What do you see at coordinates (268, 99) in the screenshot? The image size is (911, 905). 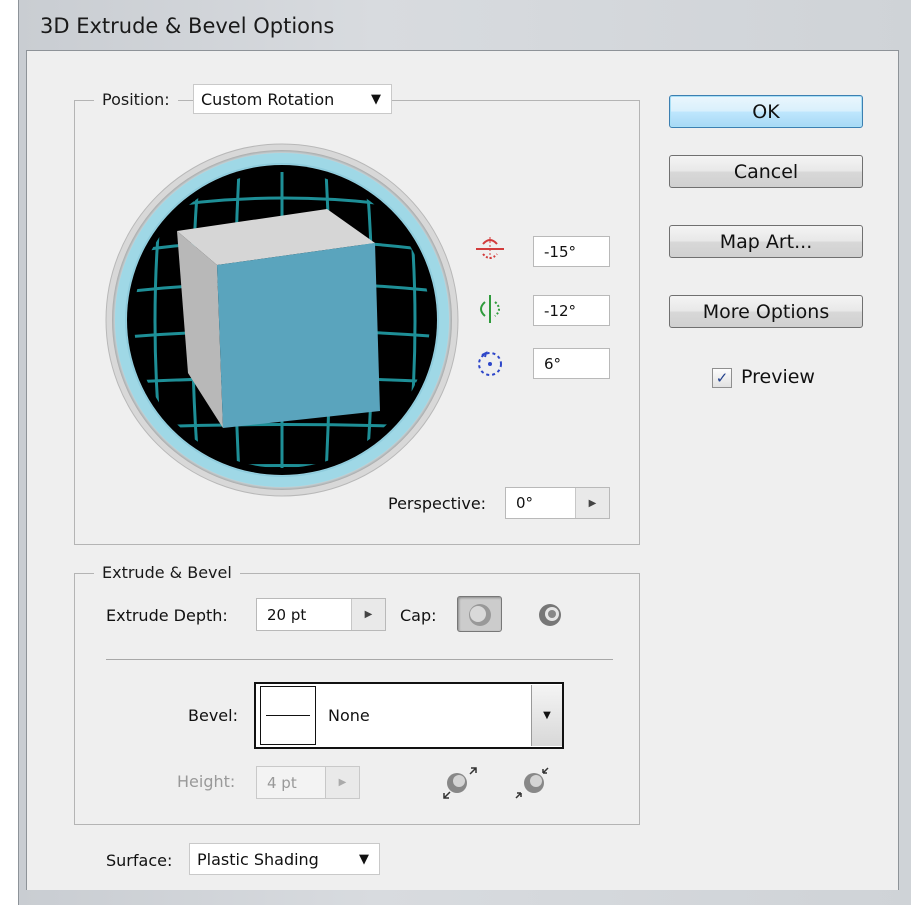 I see `position-dropdown-value: Custom Rotation` at bounding box center [268, 99].